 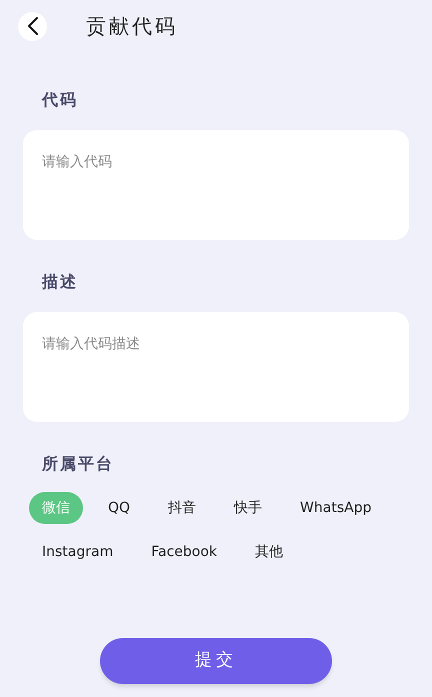 What do you see at coordinates (60, 282) in the screenshot?
I see `section-label: 描述` at bounding box center [60, 282].